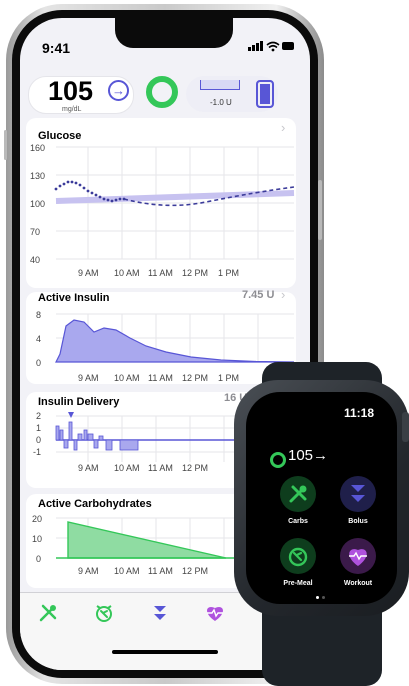 This screenshot has height=686, width=409. What do you see at coordinates (358, 583) in the screenshot?
I see `watch-workout-label: Workout` at bounding box center [358, 583].